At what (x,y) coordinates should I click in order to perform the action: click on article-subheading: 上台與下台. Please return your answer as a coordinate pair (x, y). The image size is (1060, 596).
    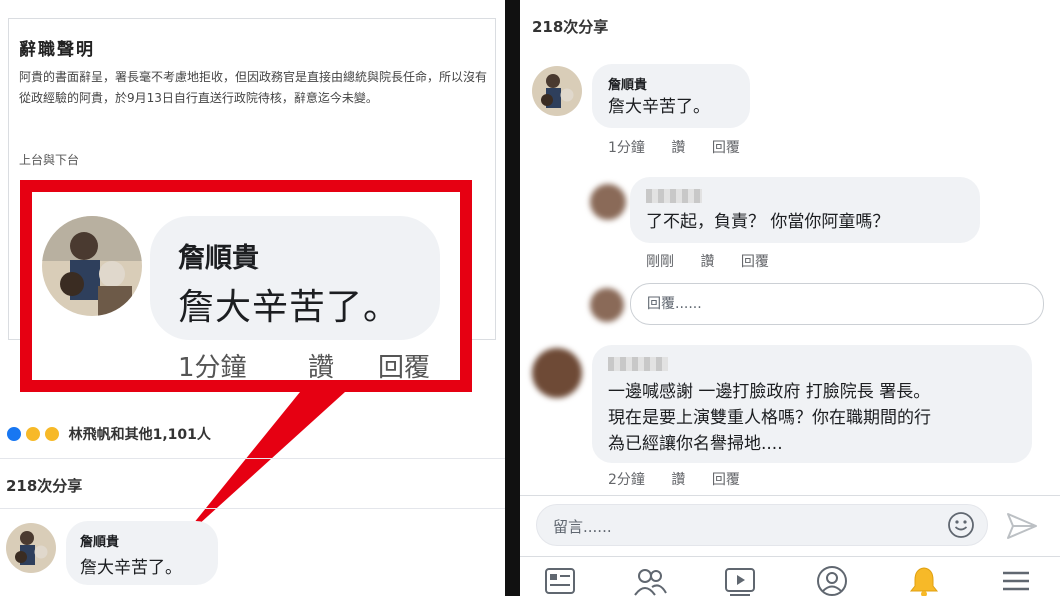
    Looking at the image, I should click on (49, 160).